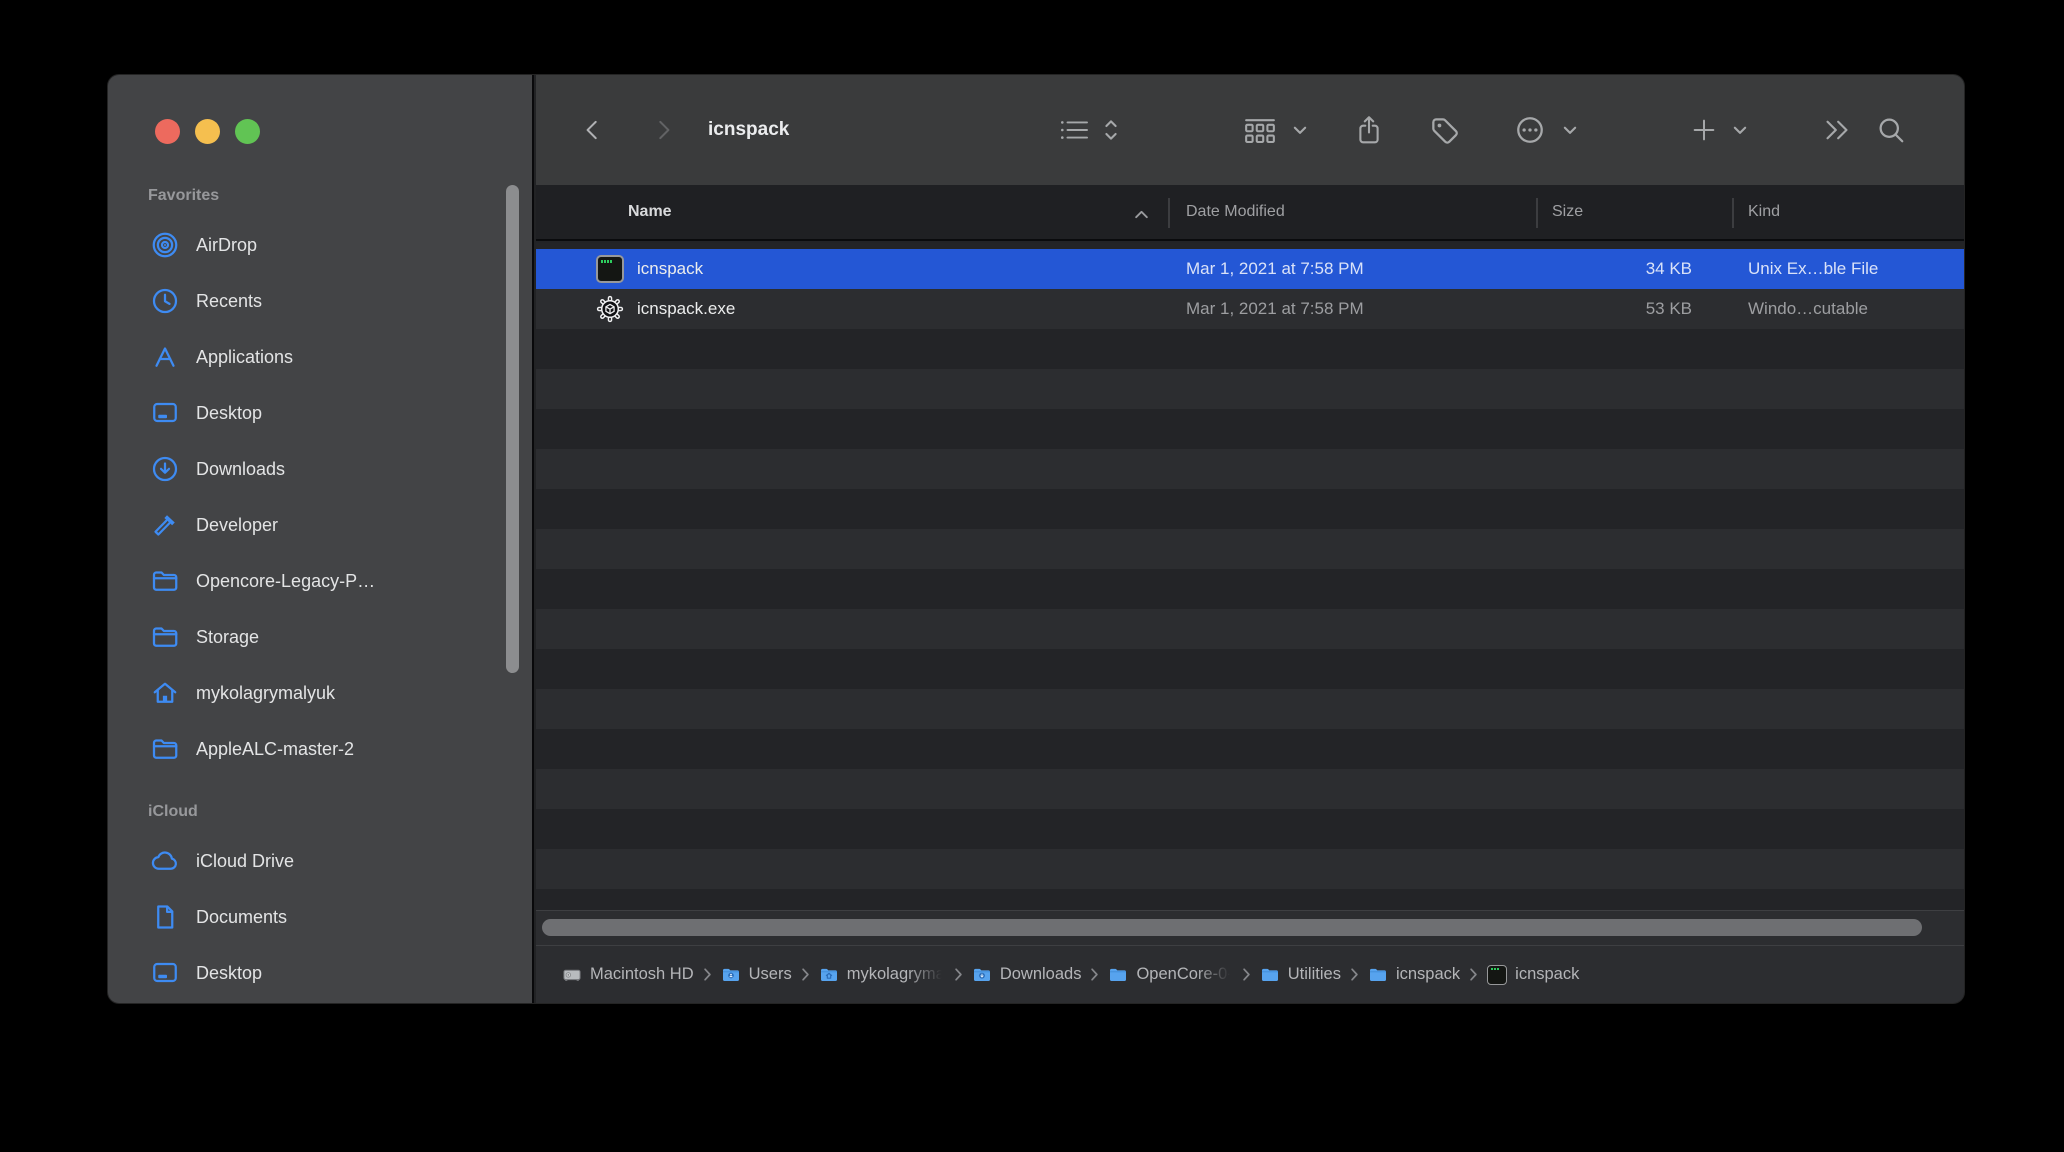  I want to click on tag-icon, so click(1445, 131).